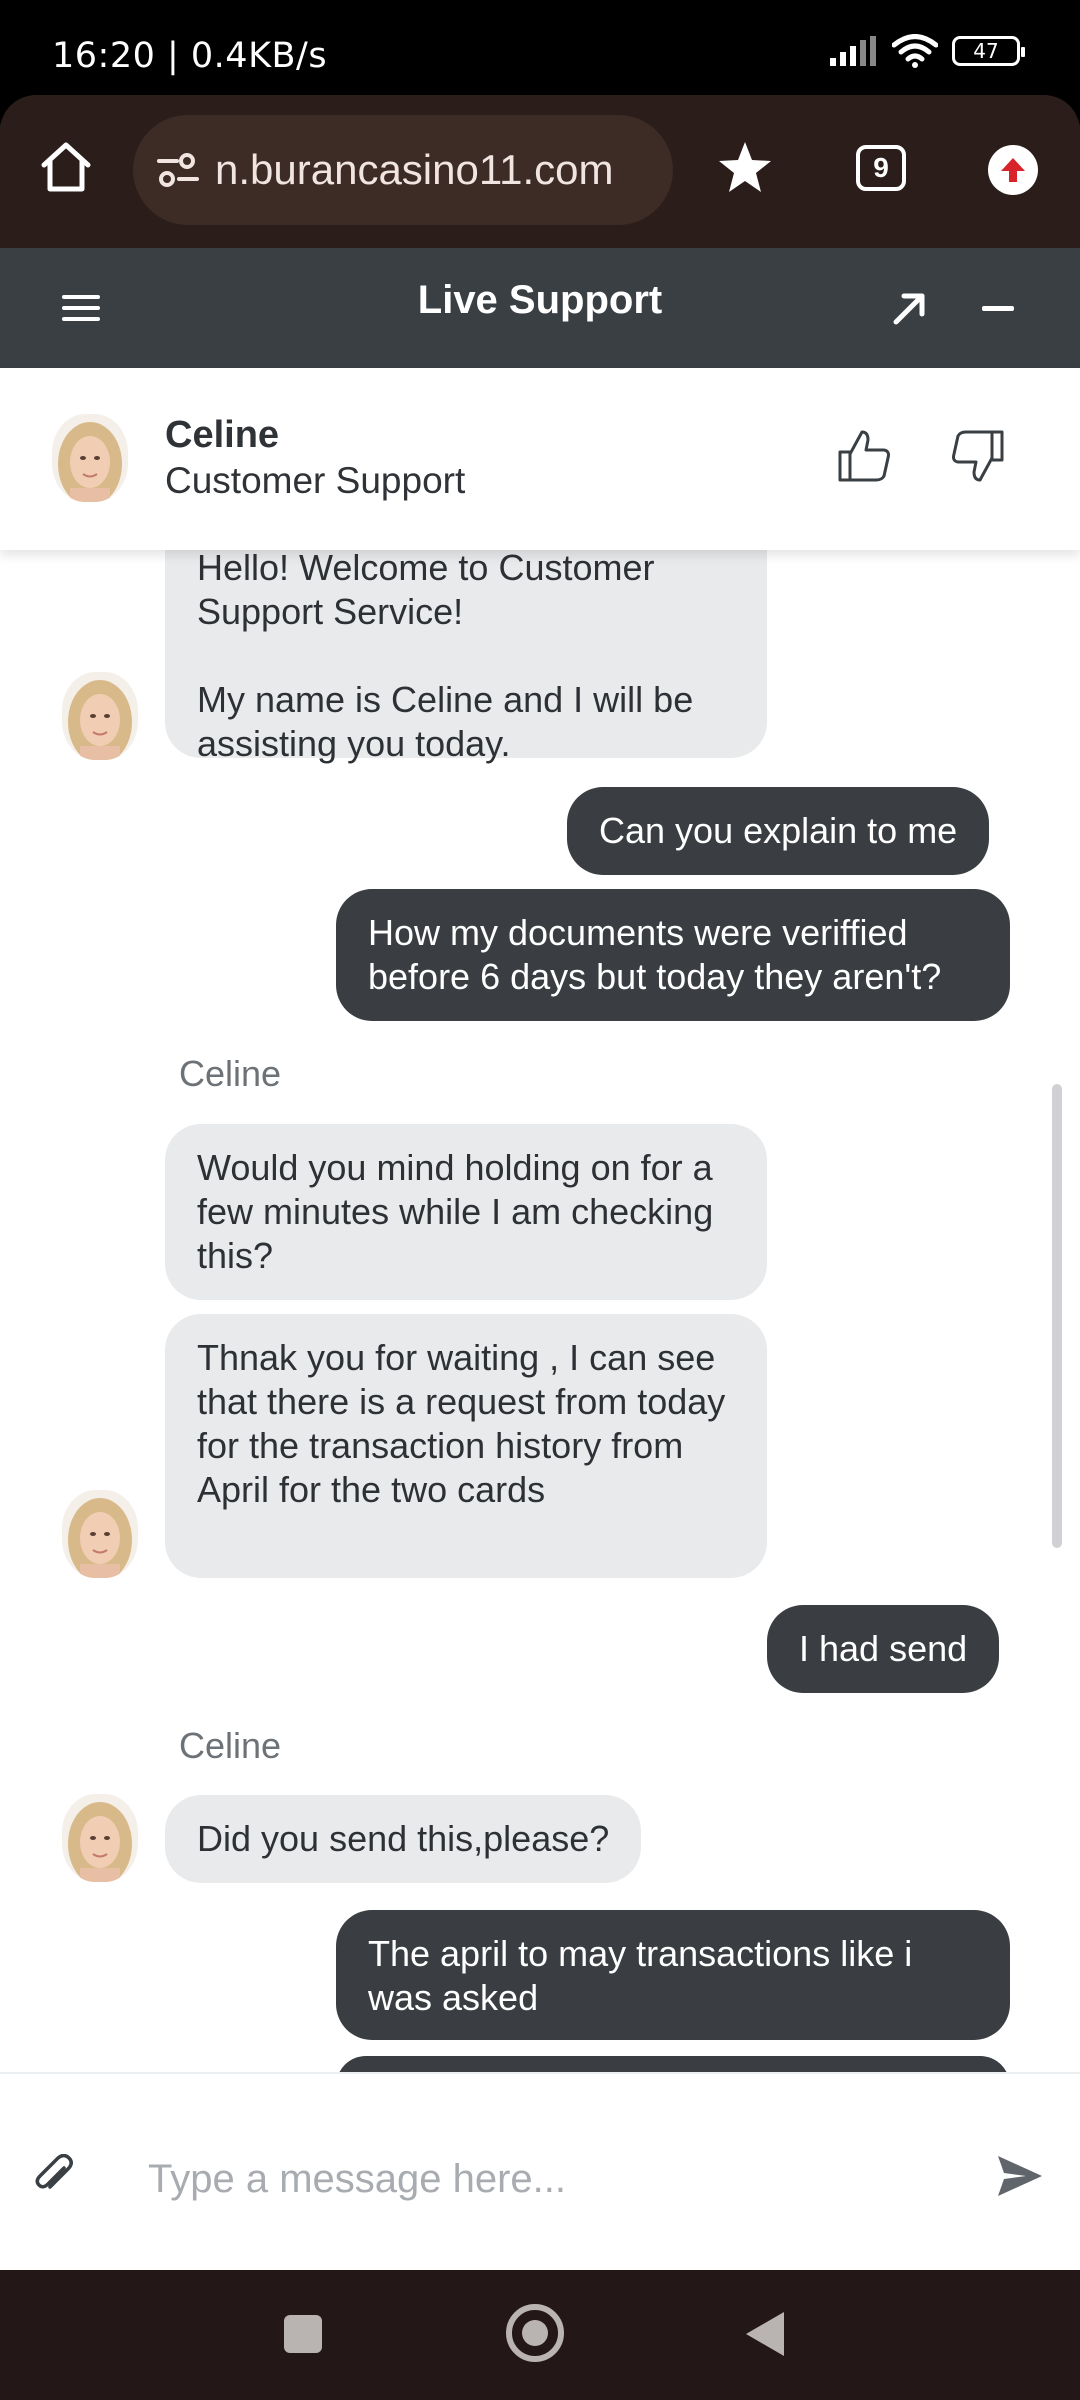 The width and height of the screenshot is (1080, 2400). I want to click on update-arrow-icon, so click(1013, 170).